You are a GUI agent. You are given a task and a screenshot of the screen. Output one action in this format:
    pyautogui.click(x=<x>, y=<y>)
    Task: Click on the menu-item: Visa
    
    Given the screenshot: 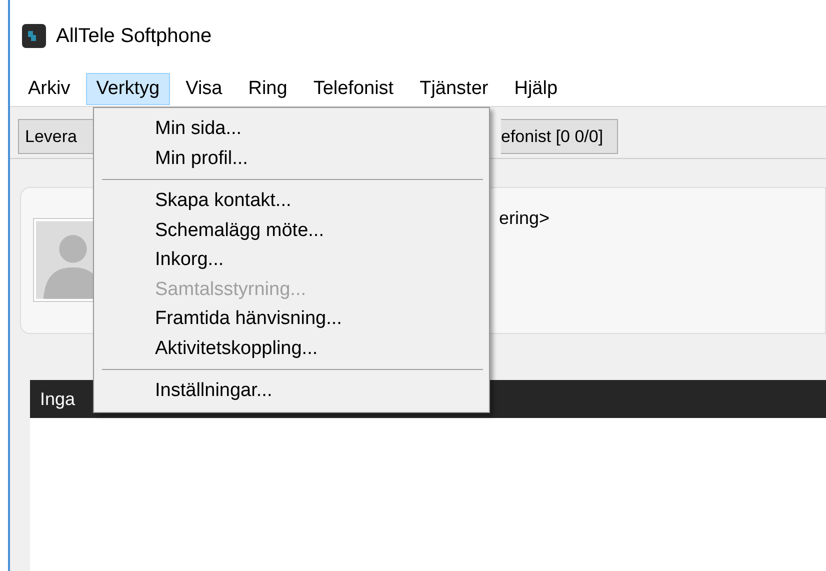 What is the action you would take?
    pyautogui.click(x=204, y=89)
    